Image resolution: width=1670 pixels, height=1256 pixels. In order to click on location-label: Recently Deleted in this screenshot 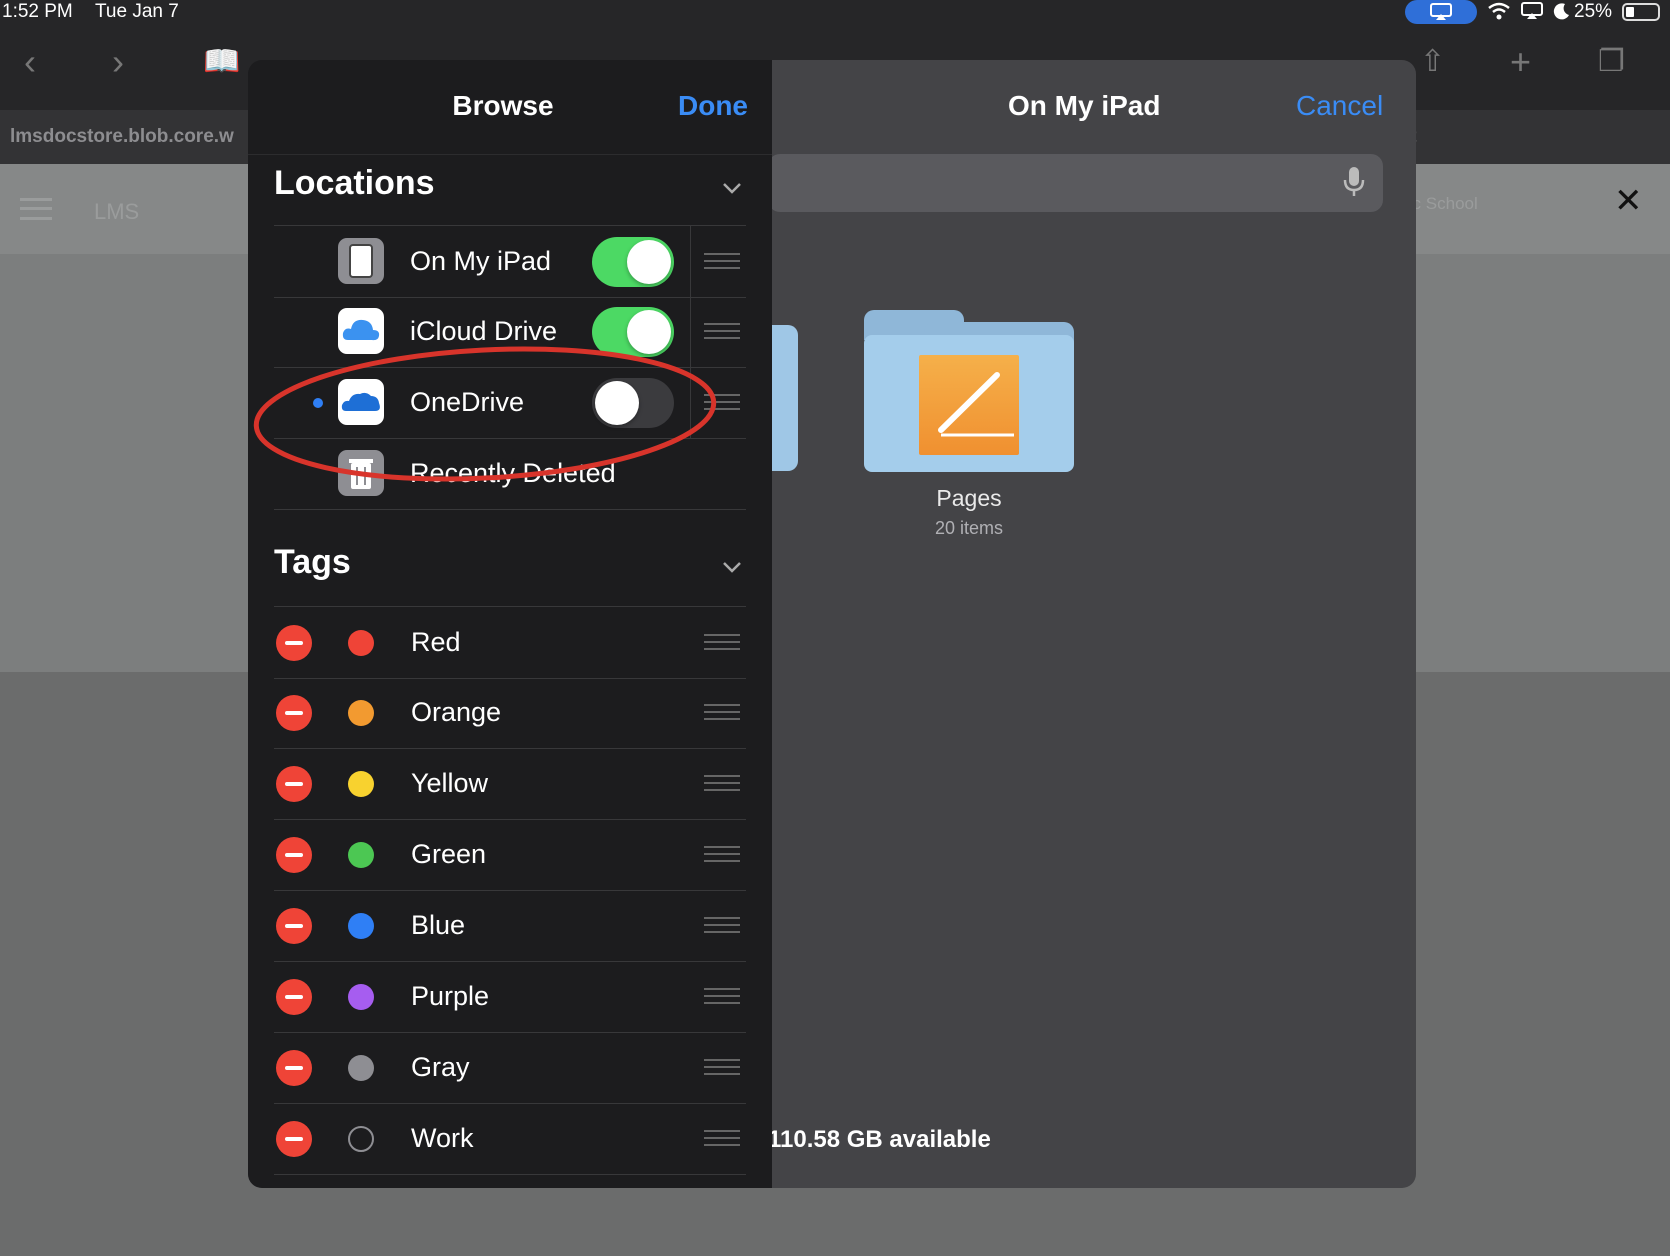, I will do `click(513, 473)`.